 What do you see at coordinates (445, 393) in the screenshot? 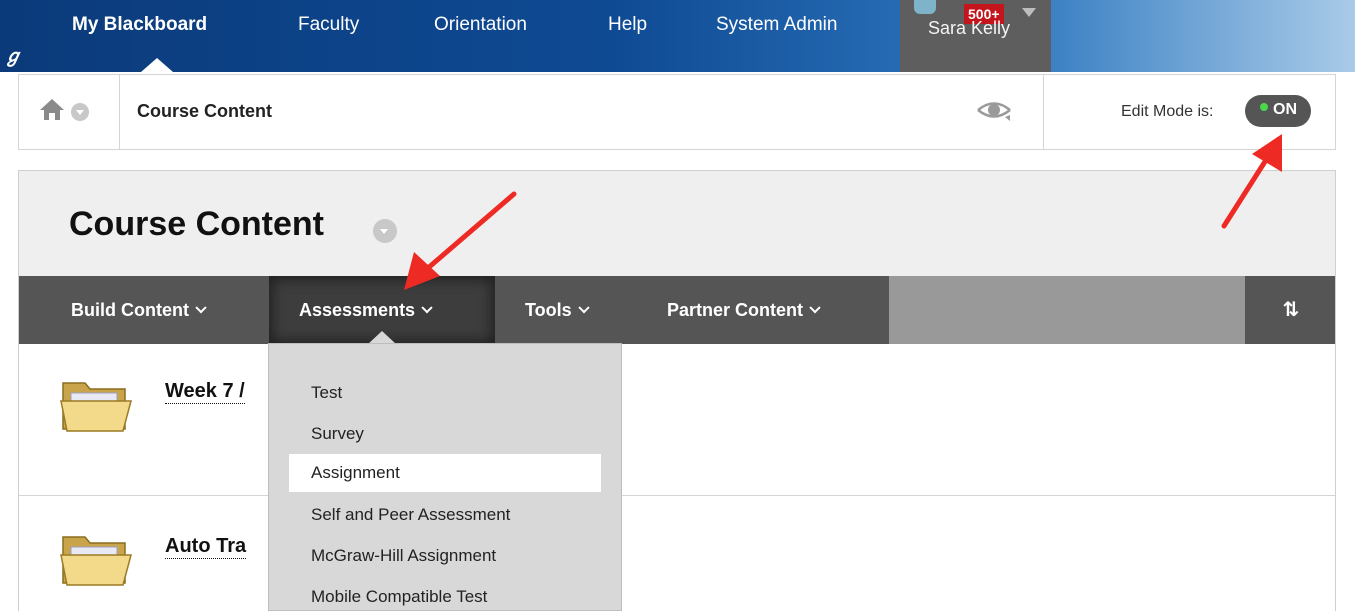
I see `menu-item-test: Test` at bounding box center [445, 393].